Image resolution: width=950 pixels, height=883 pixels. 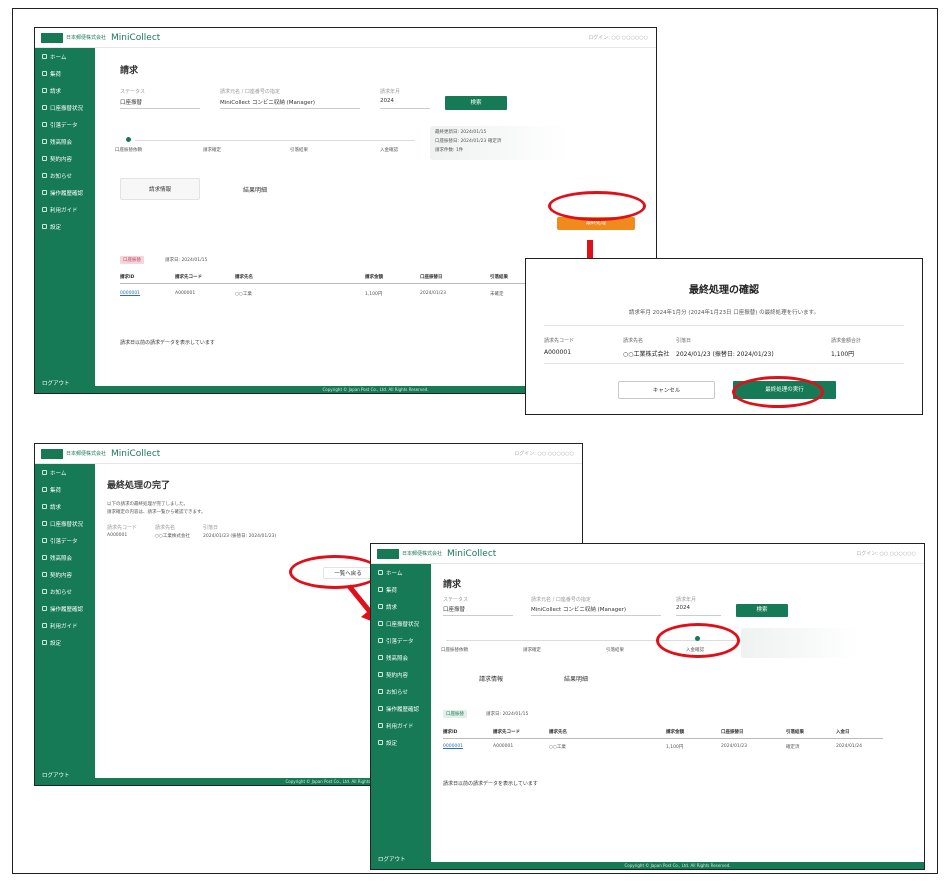 I want to click on step-line, so click(x=275, y=140).